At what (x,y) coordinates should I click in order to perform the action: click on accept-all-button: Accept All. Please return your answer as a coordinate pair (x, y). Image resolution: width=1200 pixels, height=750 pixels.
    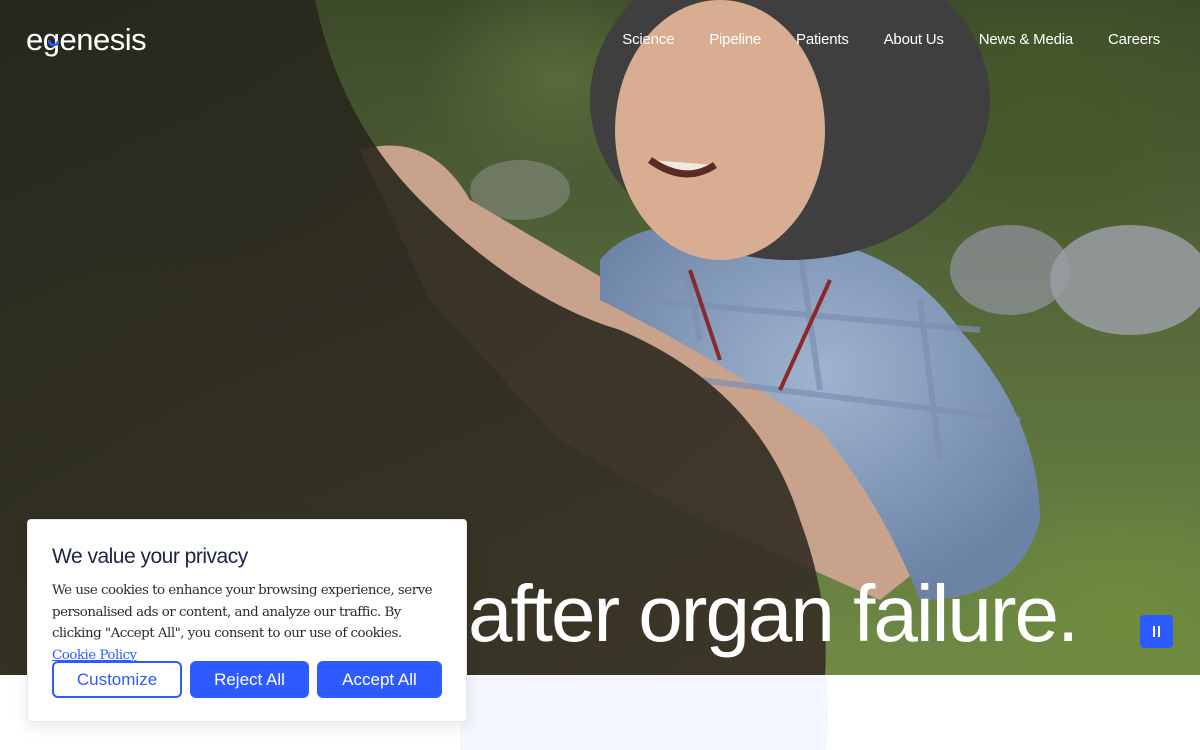
    Looking at the image, I should click on (379, 679).